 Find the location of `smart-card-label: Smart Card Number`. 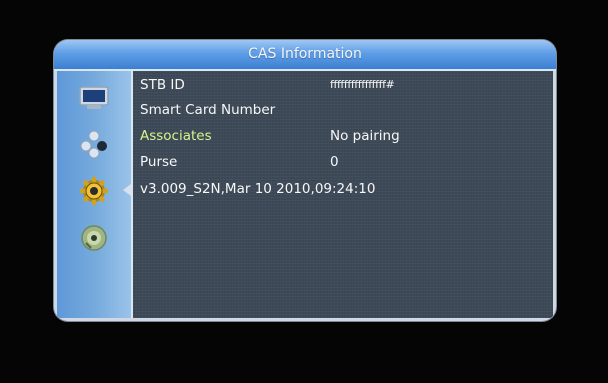

smart-card-label: Smart Card Number is located at coordinates (208, 110).